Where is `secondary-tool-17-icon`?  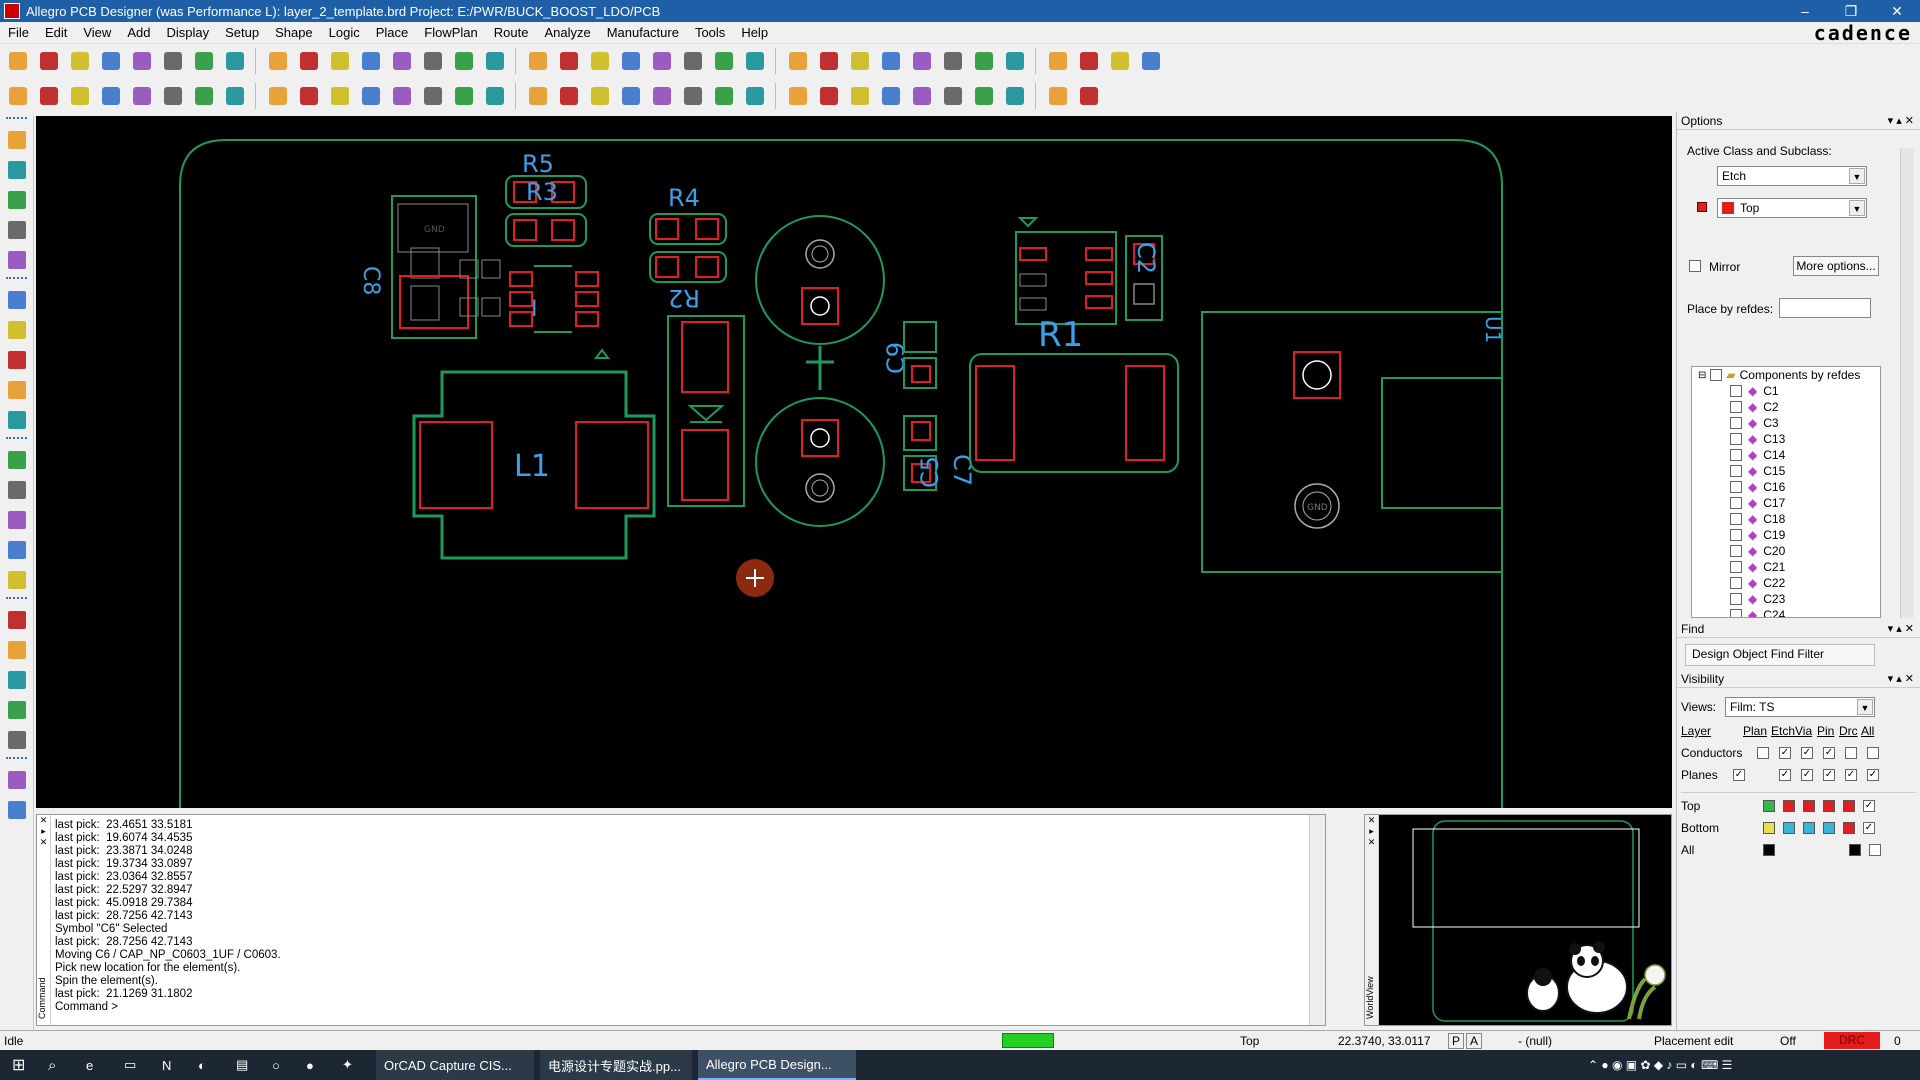
secondary-tool-17-icon is located at coordinates (538, 96).